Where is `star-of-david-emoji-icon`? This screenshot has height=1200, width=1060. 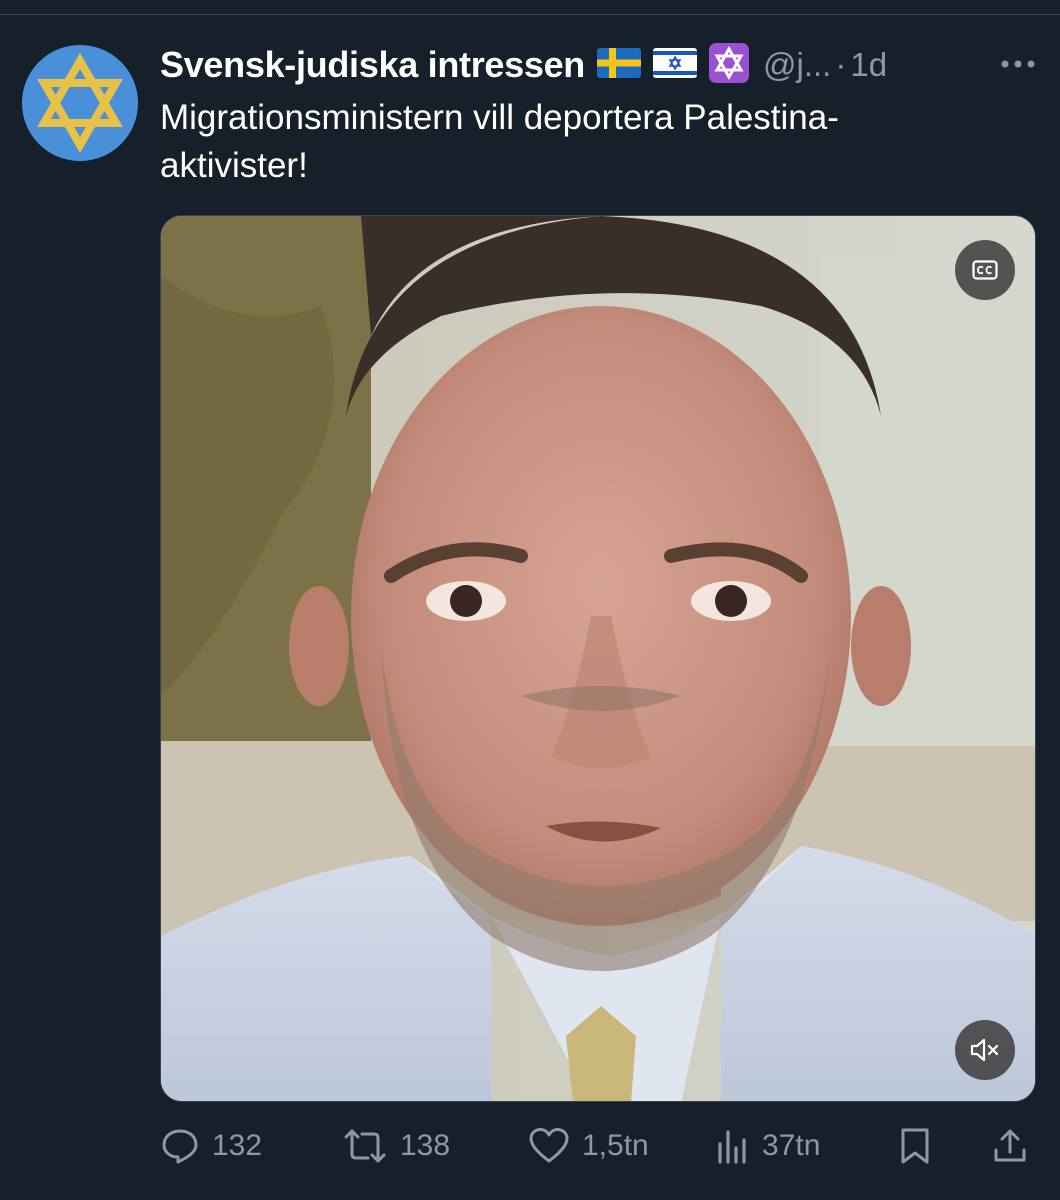
star-of-david-emoji-icon is located at coordinates (729, 65).